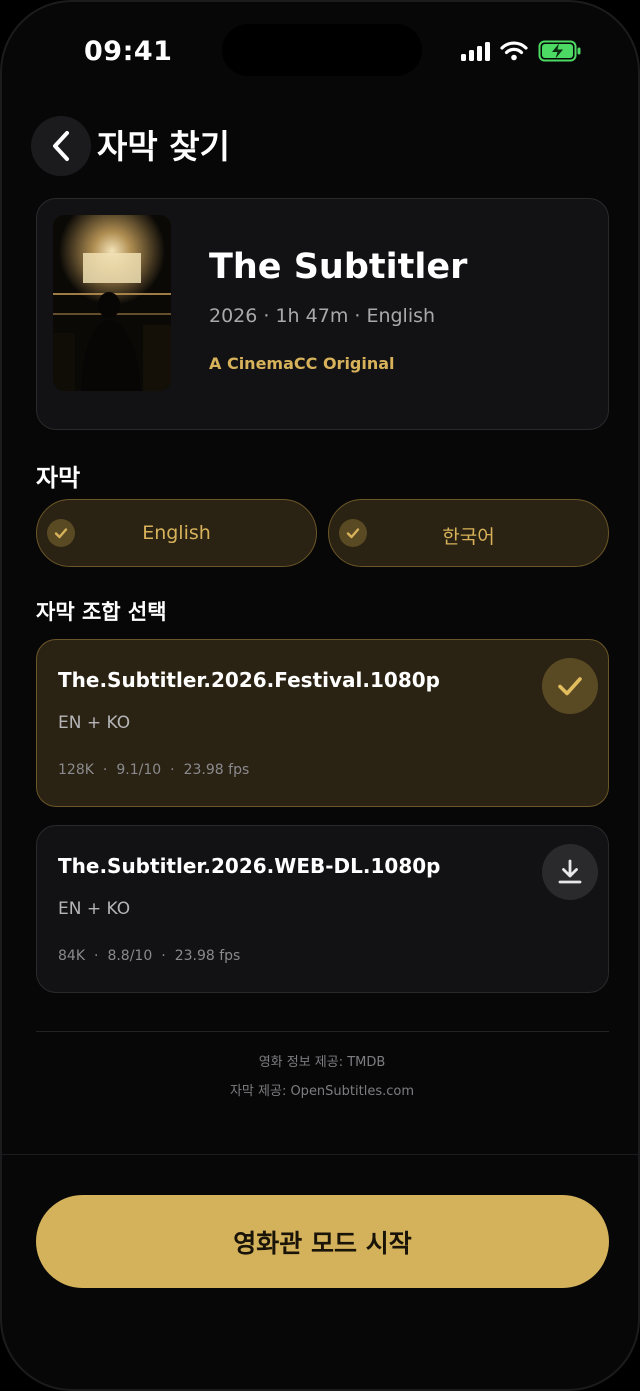 This screenshot has width=640, height=1391. Describe the element at coordinates (475, 51) in the screenshot. I see `cellular-signal-icon` at that location.